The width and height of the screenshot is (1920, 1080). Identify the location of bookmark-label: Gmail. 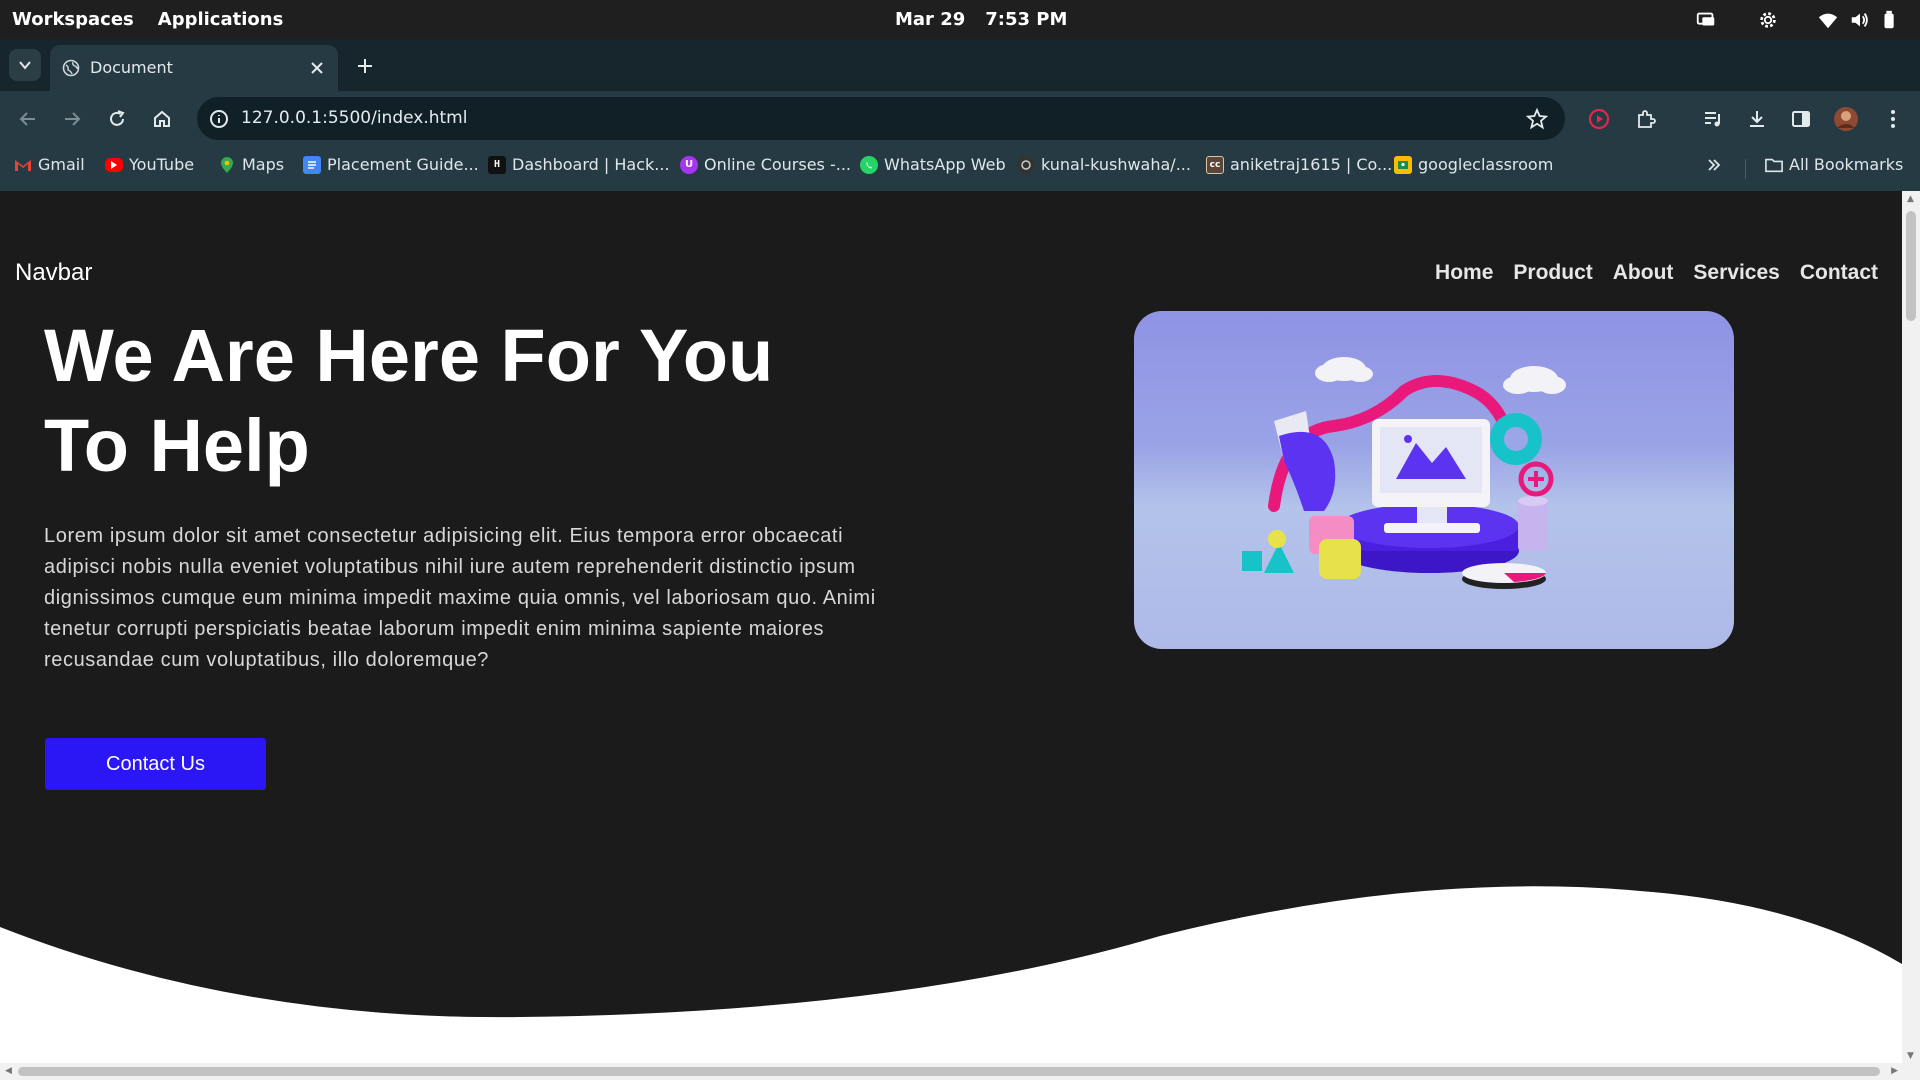
(61, 164).